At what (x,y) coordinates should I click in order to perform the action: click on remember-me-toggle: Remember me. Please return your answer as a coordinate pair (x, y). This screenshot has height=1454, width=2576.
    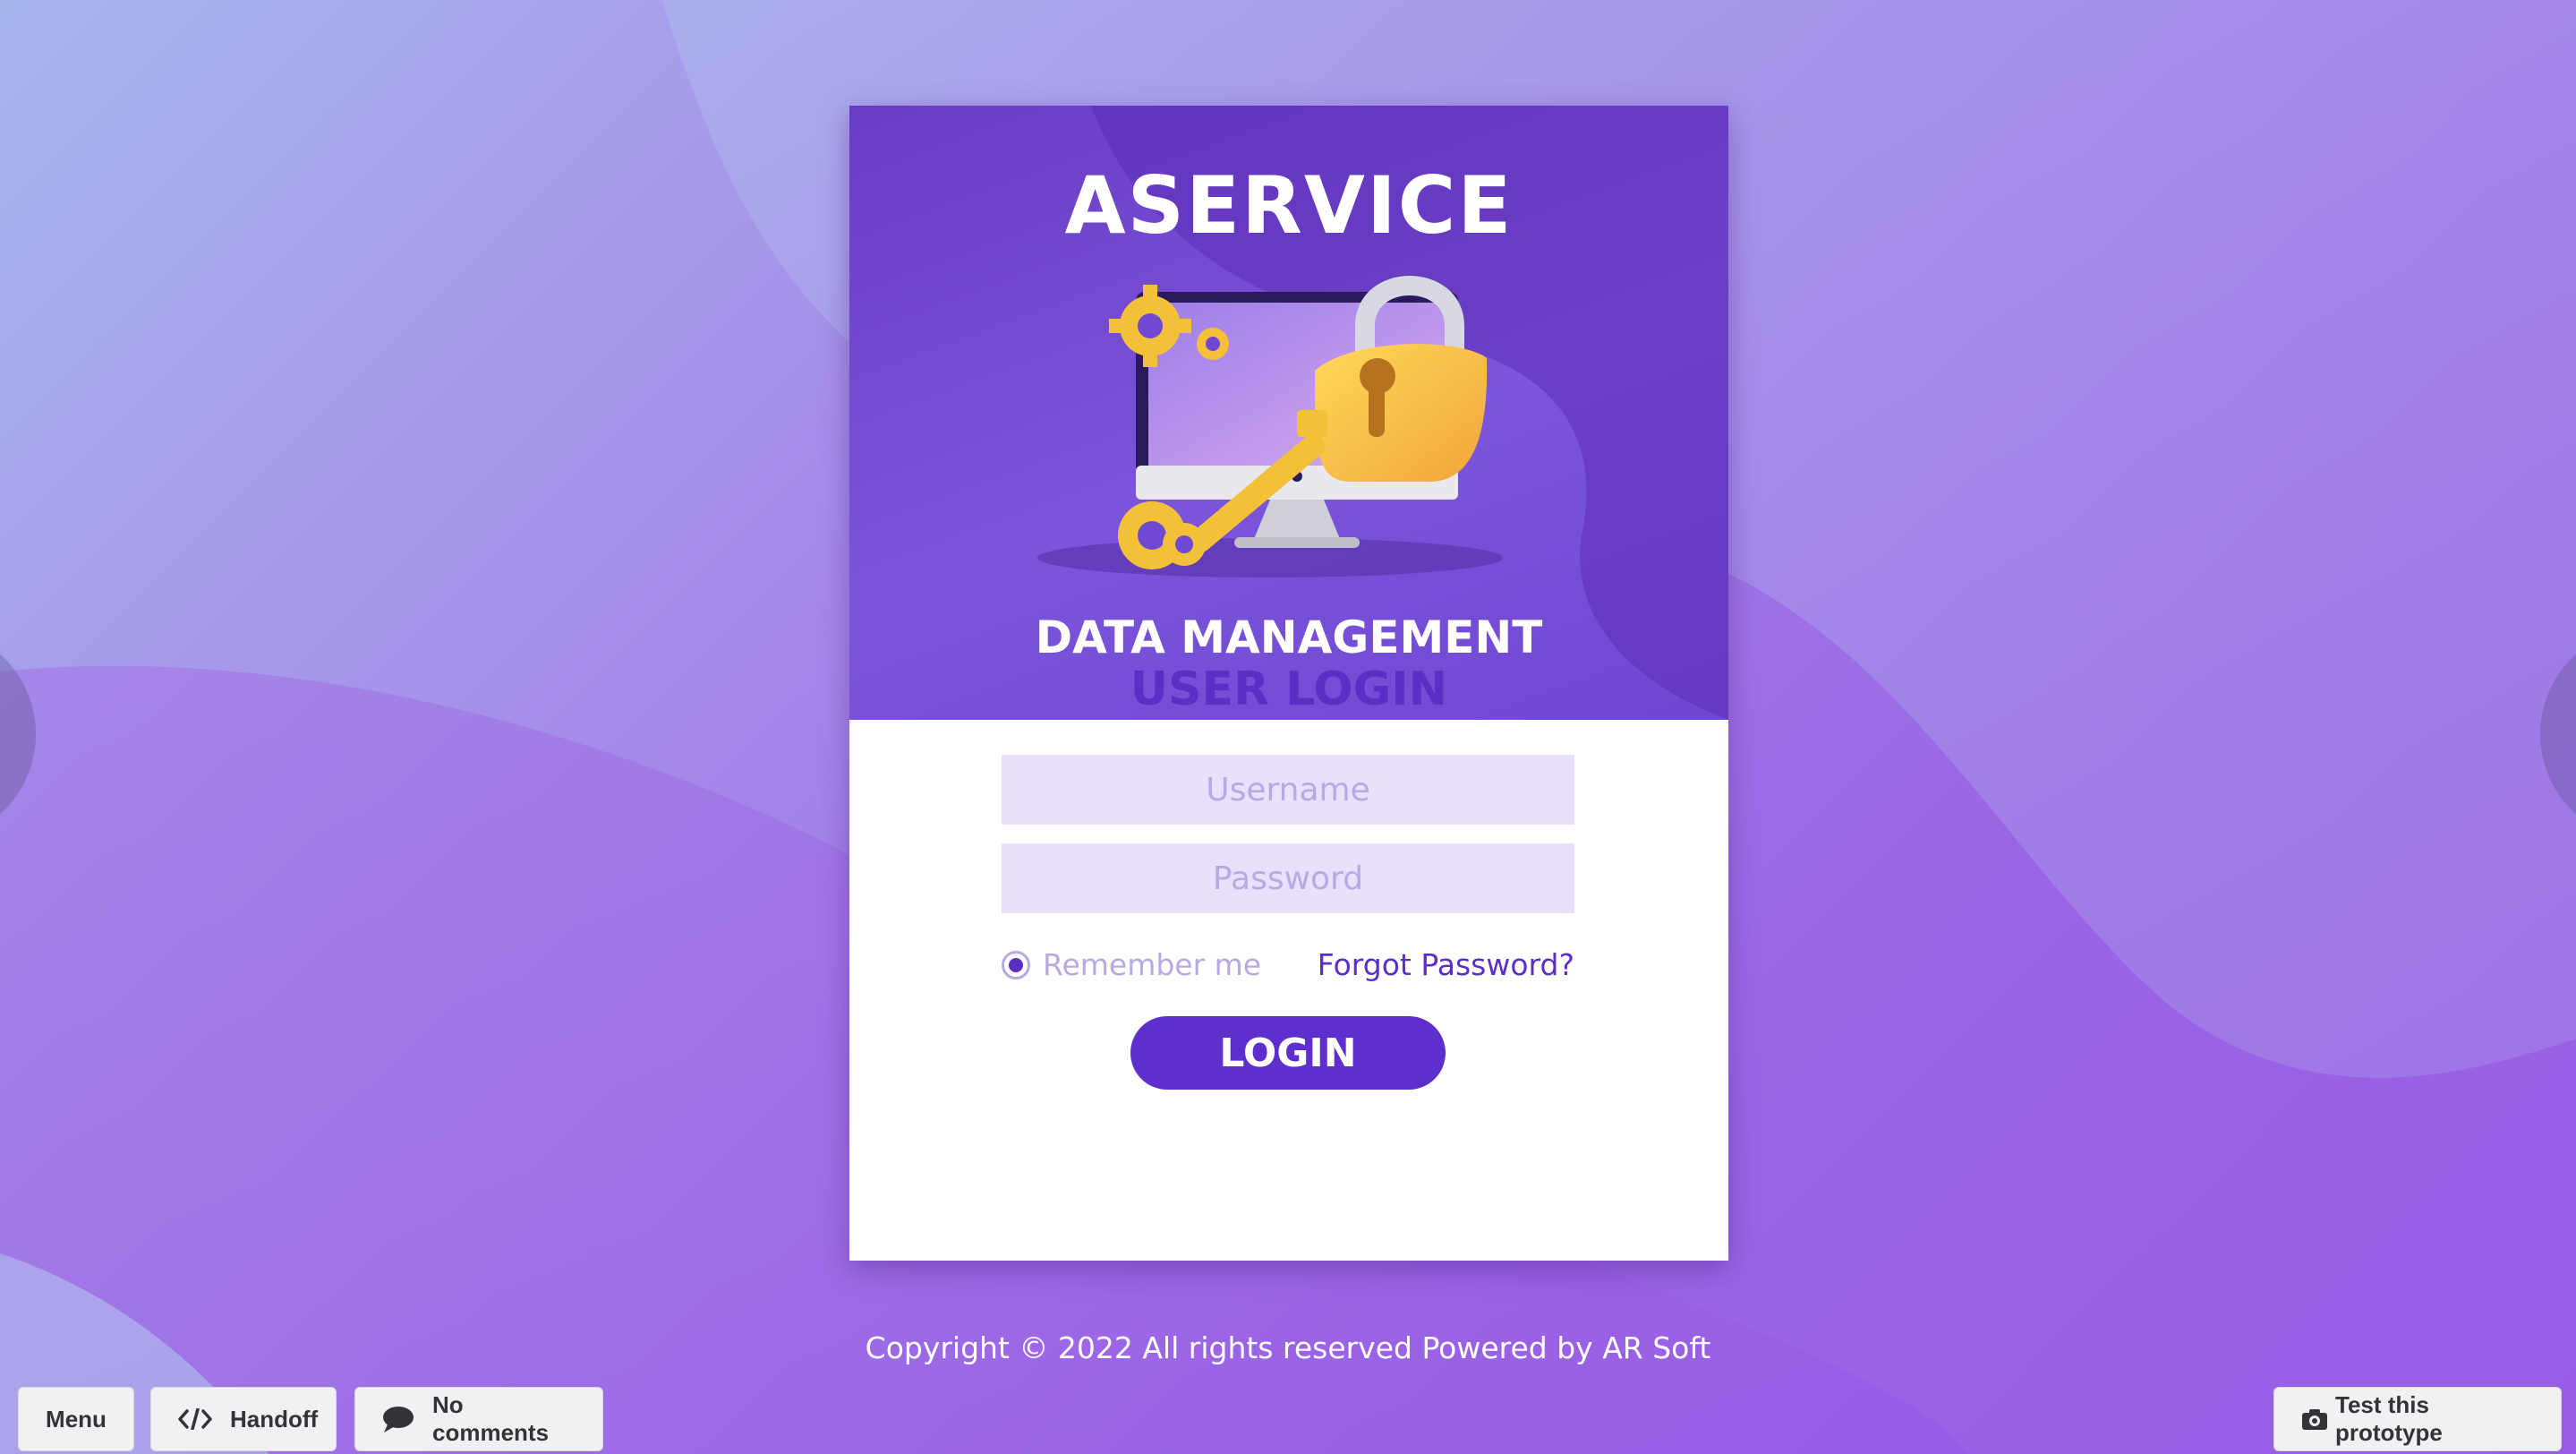
    Looking at the image, I should click on (1131, 964).